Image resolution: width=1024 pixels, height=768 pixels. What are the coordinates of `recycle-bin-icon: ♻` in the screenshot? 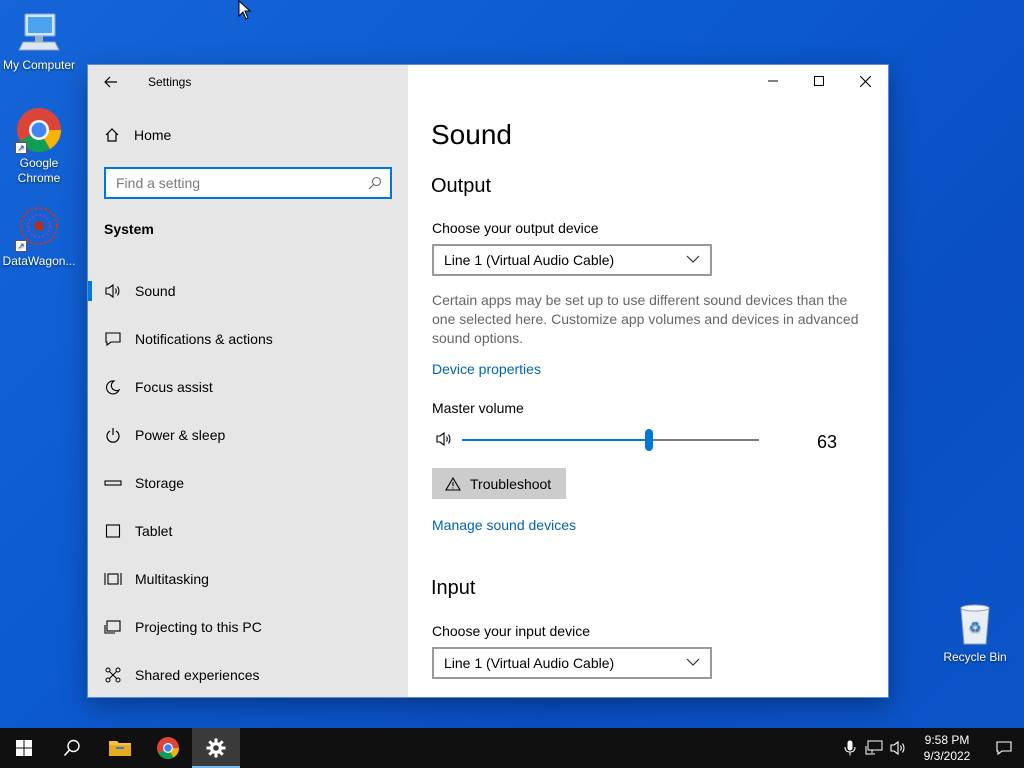 It's located at (975, 624).